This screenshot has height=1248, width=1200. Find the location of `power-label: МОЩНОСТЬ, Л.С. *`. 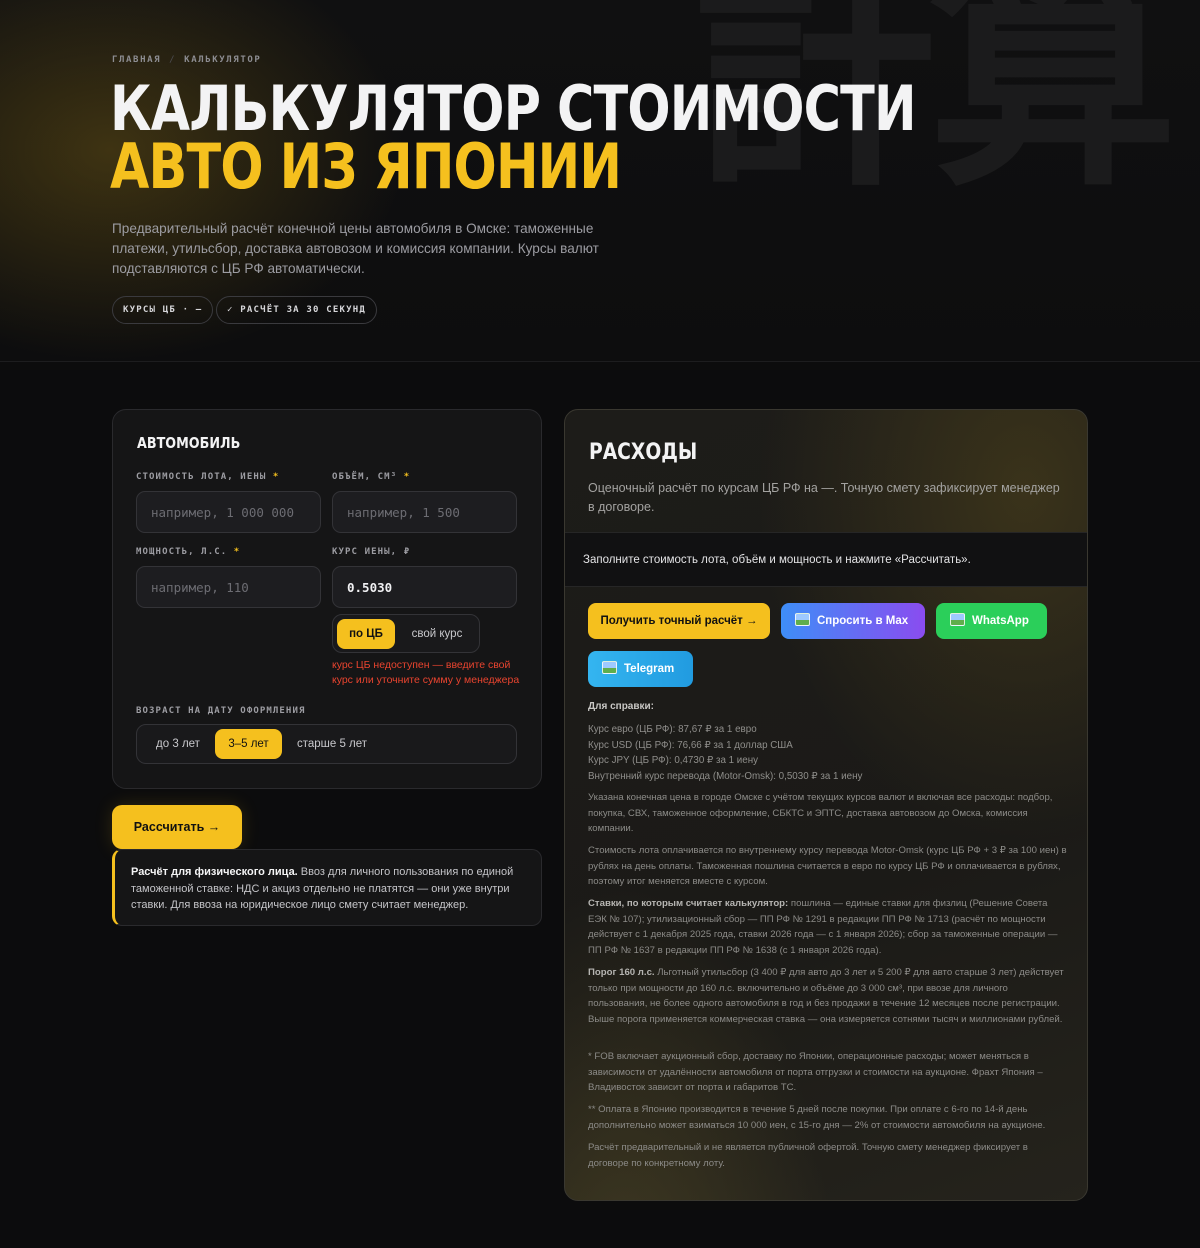

power-label: МОЩНОСТЬ, Л.С. * is located at coordinates (188, 552).